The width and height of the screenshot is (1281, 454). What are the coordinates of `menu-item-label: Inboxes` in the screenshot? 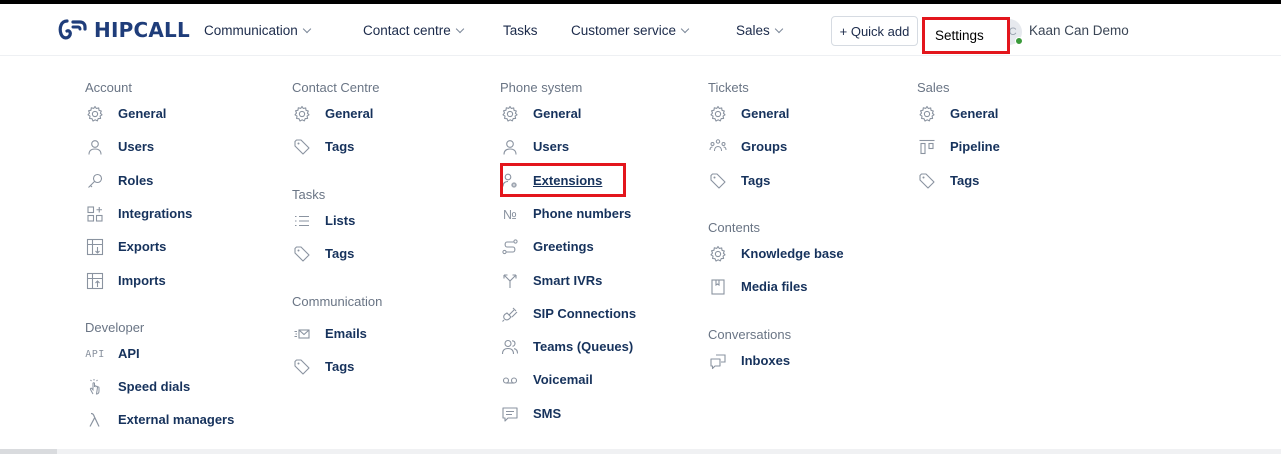 It's located at (766, 360).